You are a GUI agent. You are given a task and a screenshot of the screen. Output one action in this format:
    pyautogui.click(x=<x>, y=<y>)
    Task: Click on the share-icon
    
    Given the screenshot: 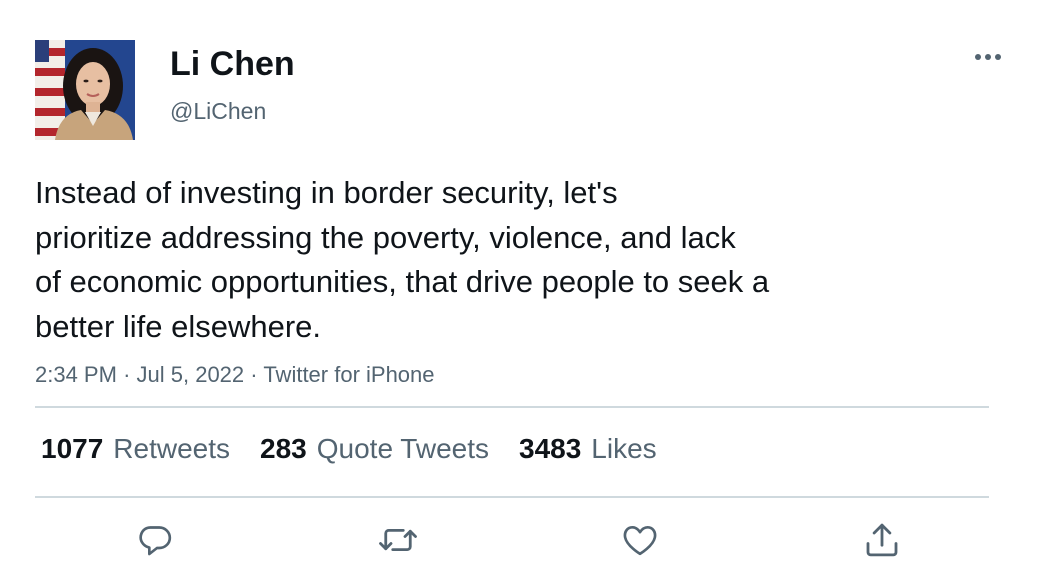 What is the action you would take?
    pyautogui.click(x=882, y=540)
    